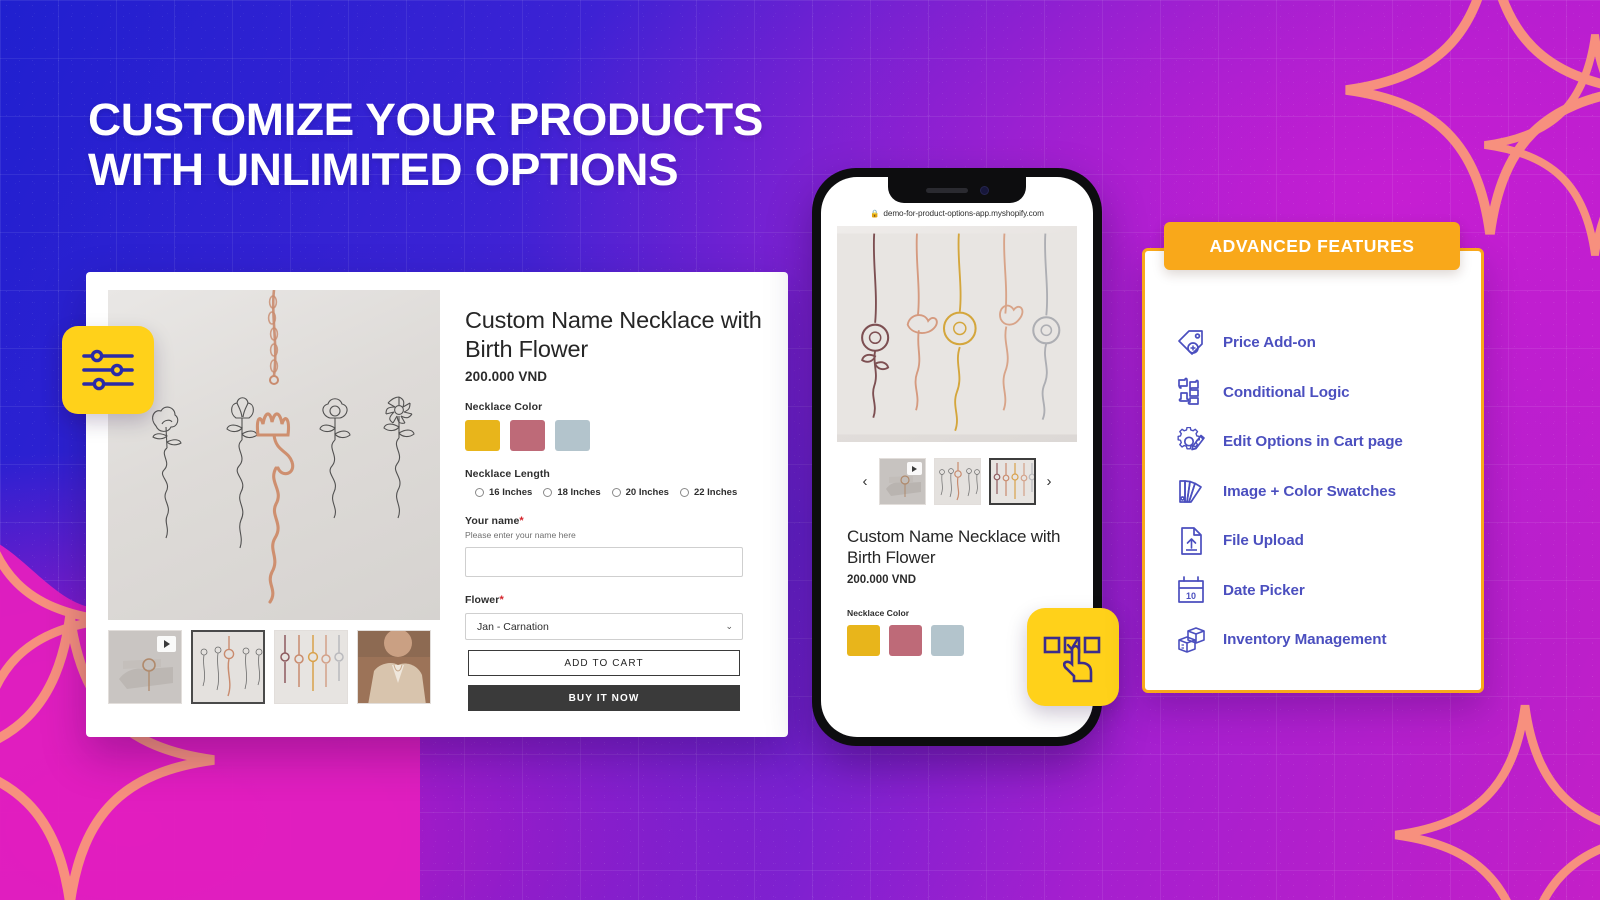 The image size is (1600, 900). I want to click on headline-line-1: CUSTOMIZE YOUR PRODUCTS, so click(425, 119).